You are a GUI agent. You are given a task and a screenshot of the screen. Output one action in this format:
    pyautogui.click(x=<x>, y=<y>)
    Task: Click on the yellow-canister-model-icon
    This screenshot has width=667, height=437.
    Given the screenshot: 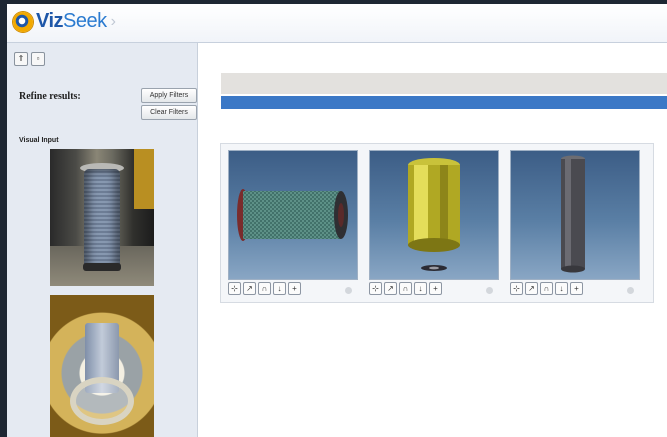 What is the action you would take?
    pyautogui.click(x=434, y=214)
    